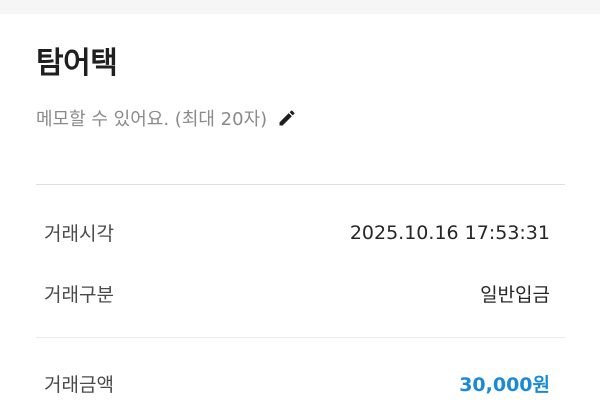  Describe the element at coordinates (79, 234) in the screenshot. I see `detail-label: 거래시각` at that location.